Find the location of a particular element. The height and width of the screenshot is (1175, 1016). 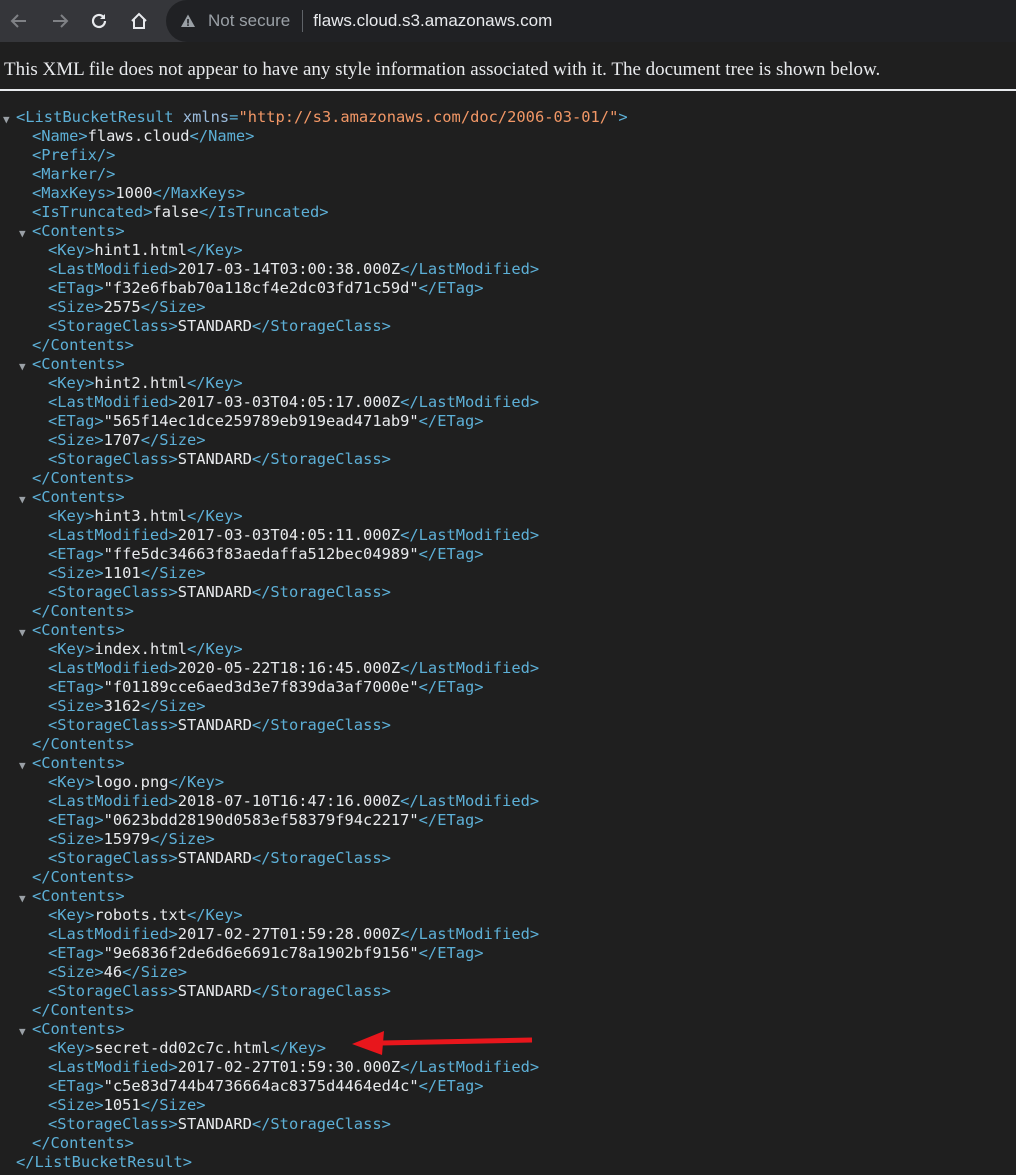

field-open-tag: <Marker/> is located at coordinates (74, 174).